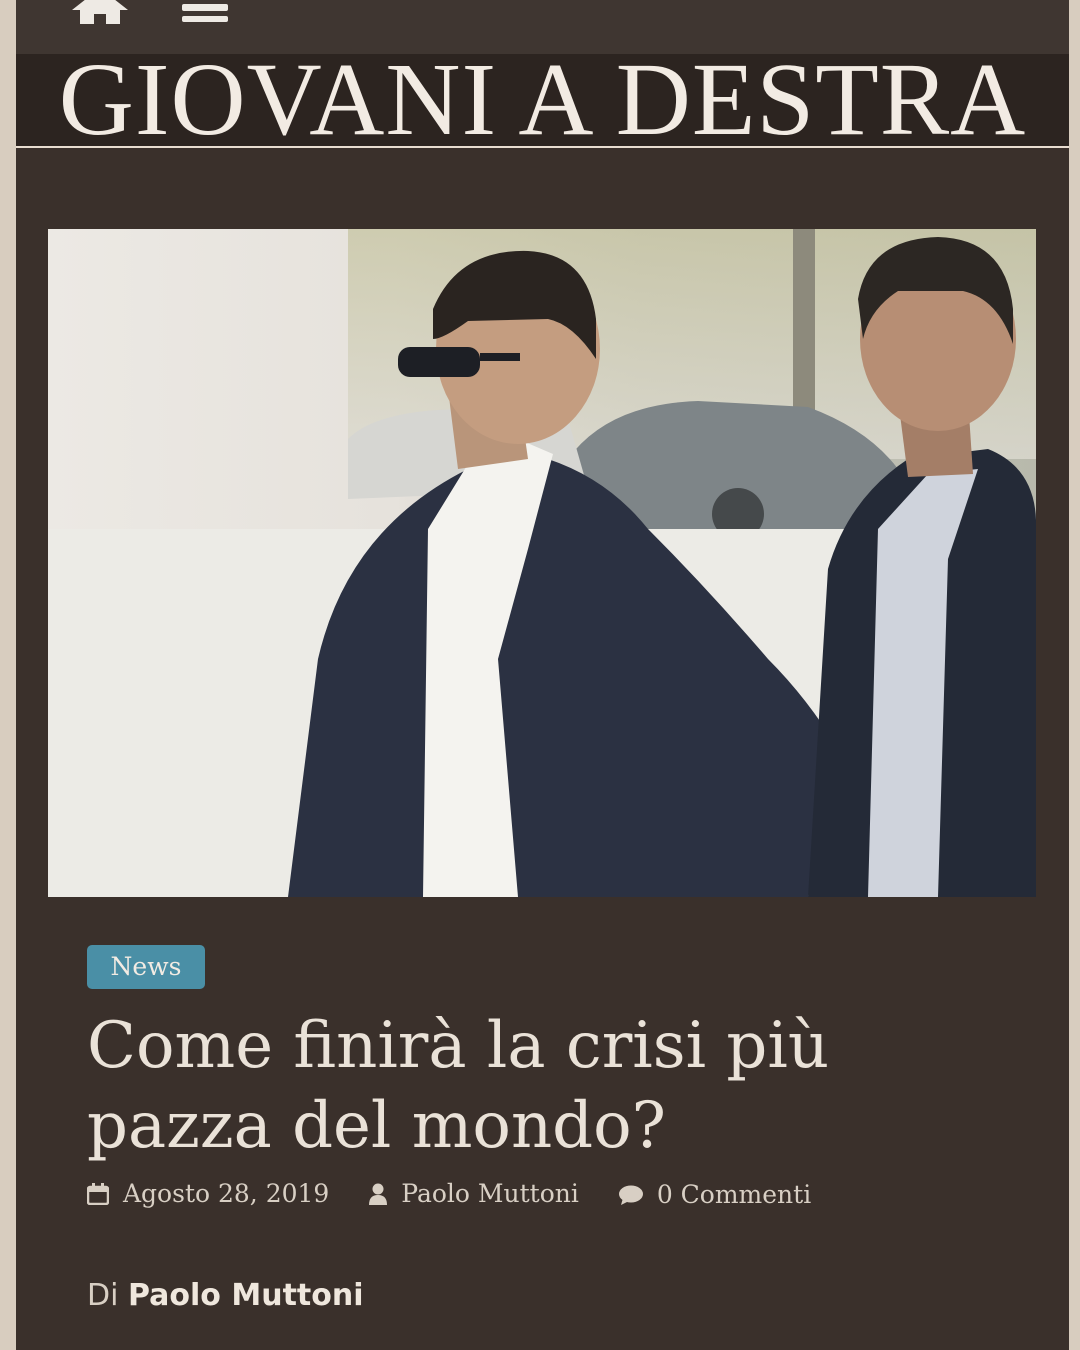 The width and height of the screenshot is (1080, 1350). I want to click on byline-prefix: Di, so click(103, 1295).